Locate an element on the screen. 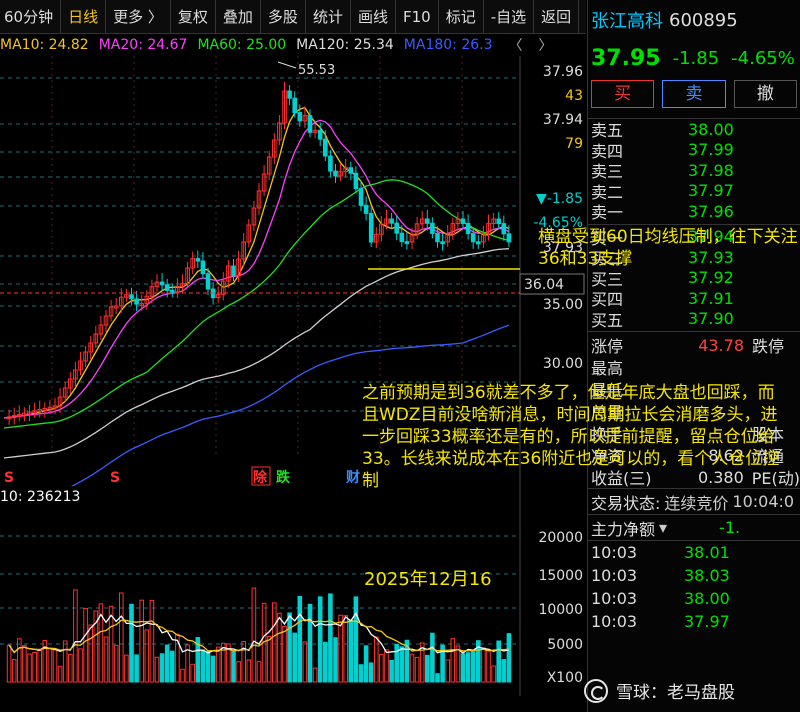 The width and height of the screenshot is (800, 712). mark-button: 标记 is located at coordinates (461, 17).